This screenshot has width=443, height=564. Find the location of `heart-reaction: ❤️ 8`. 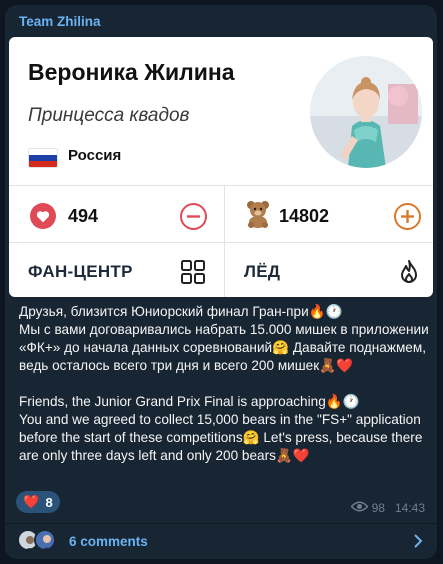

heart-reaction: ❤️ 8 is located at coordinates (38, 502).